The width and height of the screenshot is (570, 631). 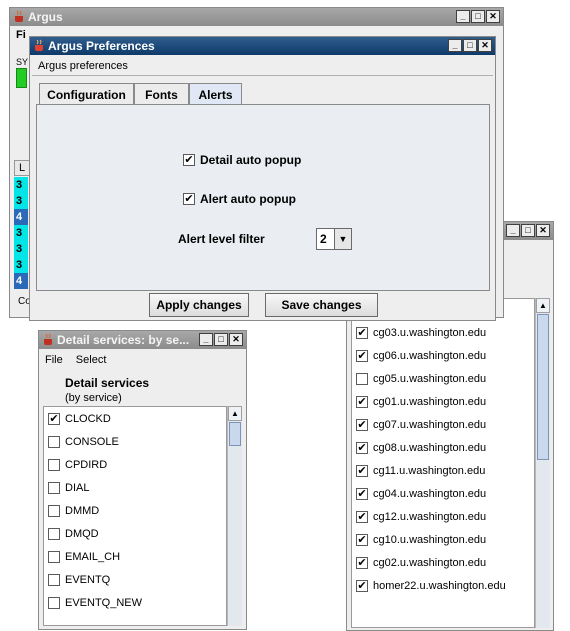 What do you see at coordinates (430, 448) in the screenshot?
I see `item-label: cg08.u.washington.edu` at bounding box center [430, 448].